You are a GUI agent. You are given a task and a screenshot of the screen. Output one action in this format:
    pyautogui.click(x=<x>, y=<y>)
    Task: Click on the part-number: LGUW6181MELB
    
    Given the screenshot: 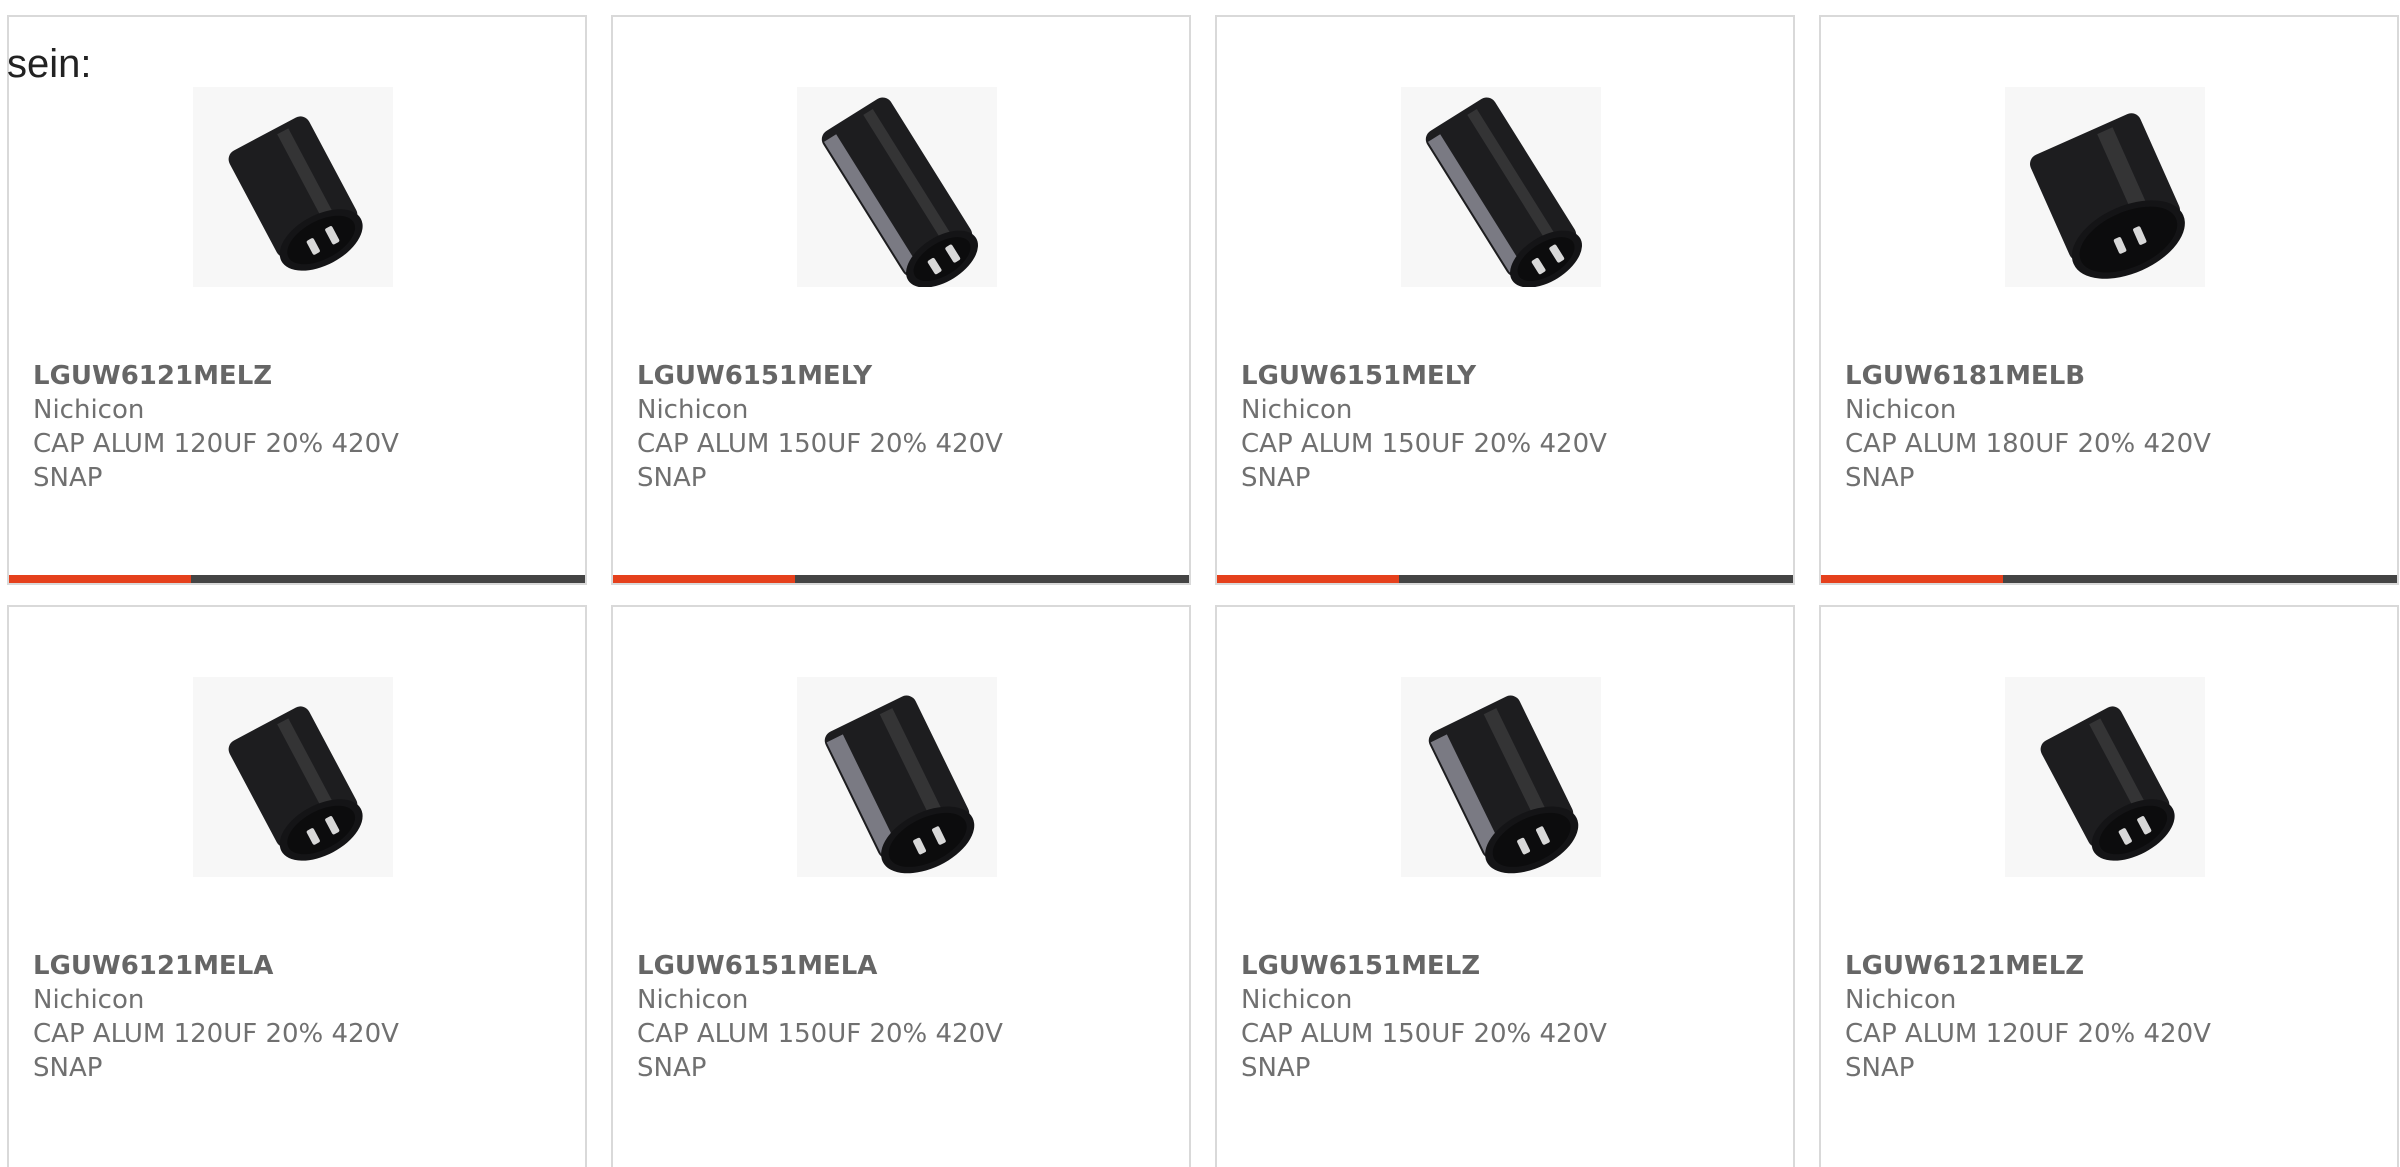 What is the action you would take?
    pyautogui.click(x=2111, y=376)
    